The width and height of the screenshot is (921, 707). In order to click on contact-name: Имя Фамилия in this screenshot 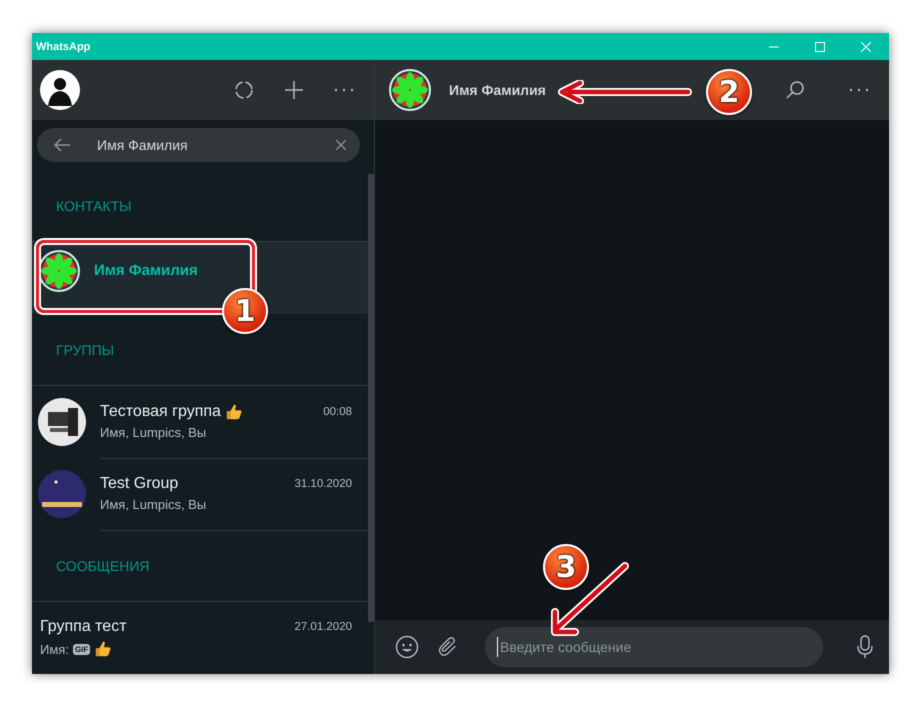, I will do `click(146, 270)`.